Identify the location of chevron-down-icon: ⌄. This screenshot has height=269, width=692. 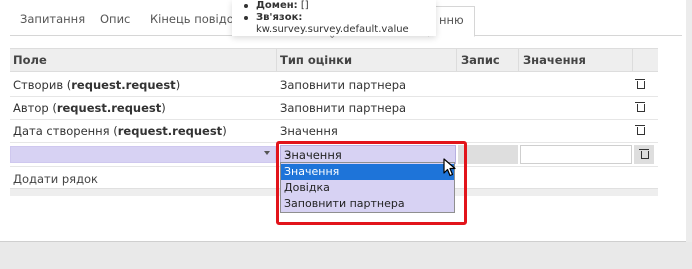
(332, 35).